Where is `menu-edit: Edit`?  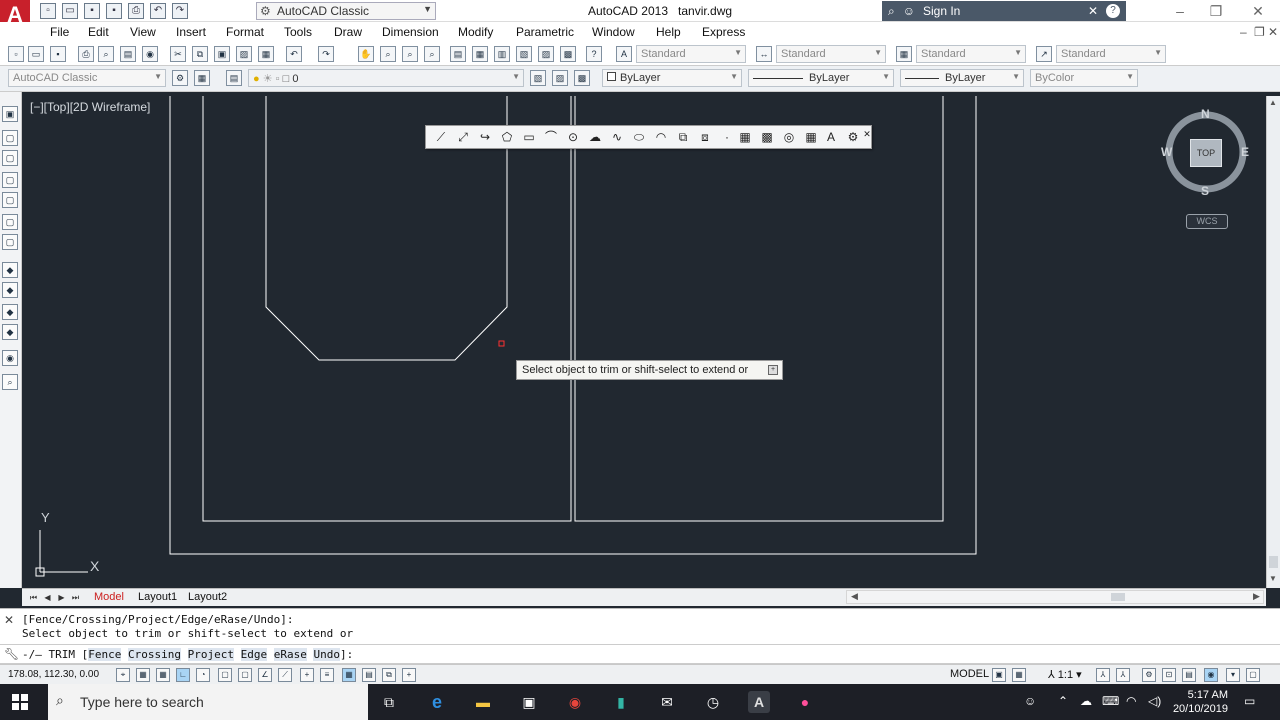 menu-edit: Edit is located at coordinates (98, 32).